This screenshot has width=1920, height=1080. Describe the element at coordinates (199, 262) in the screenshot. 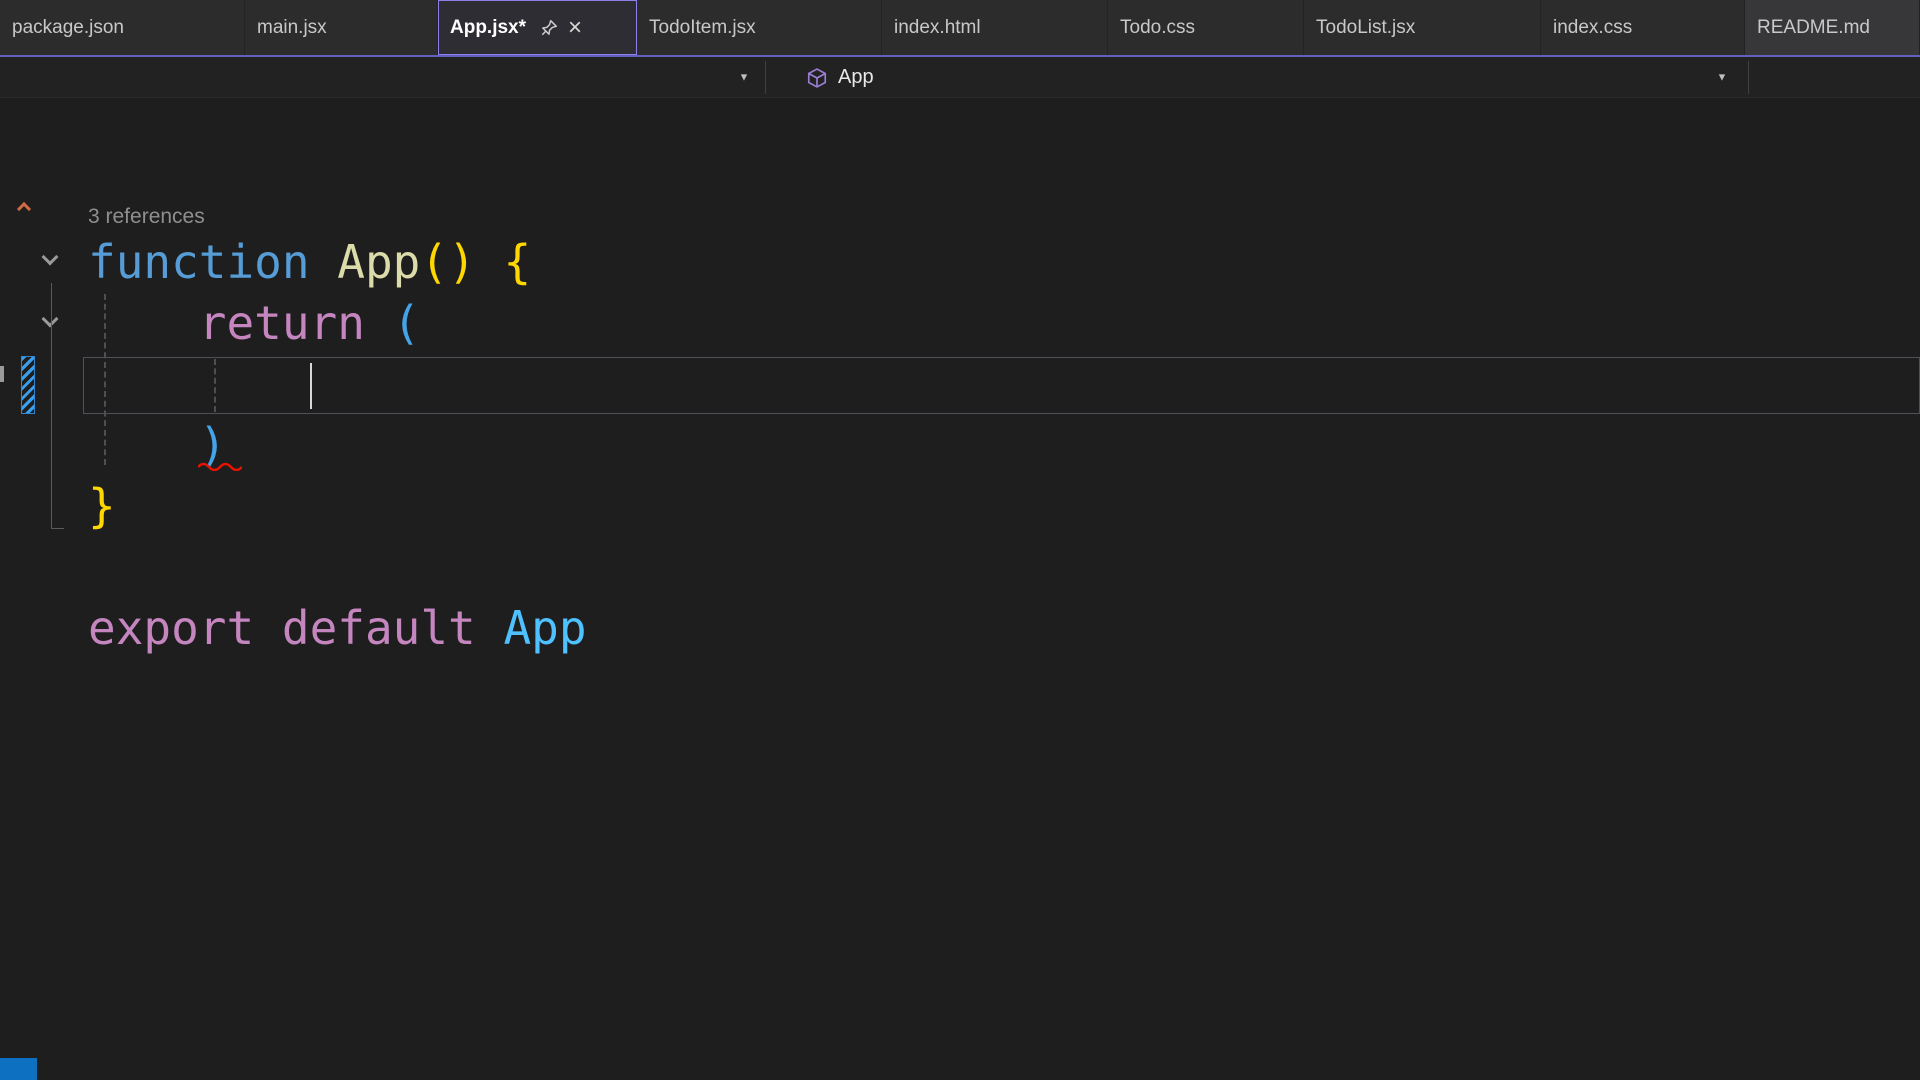

I see `code-token: function` at that location.